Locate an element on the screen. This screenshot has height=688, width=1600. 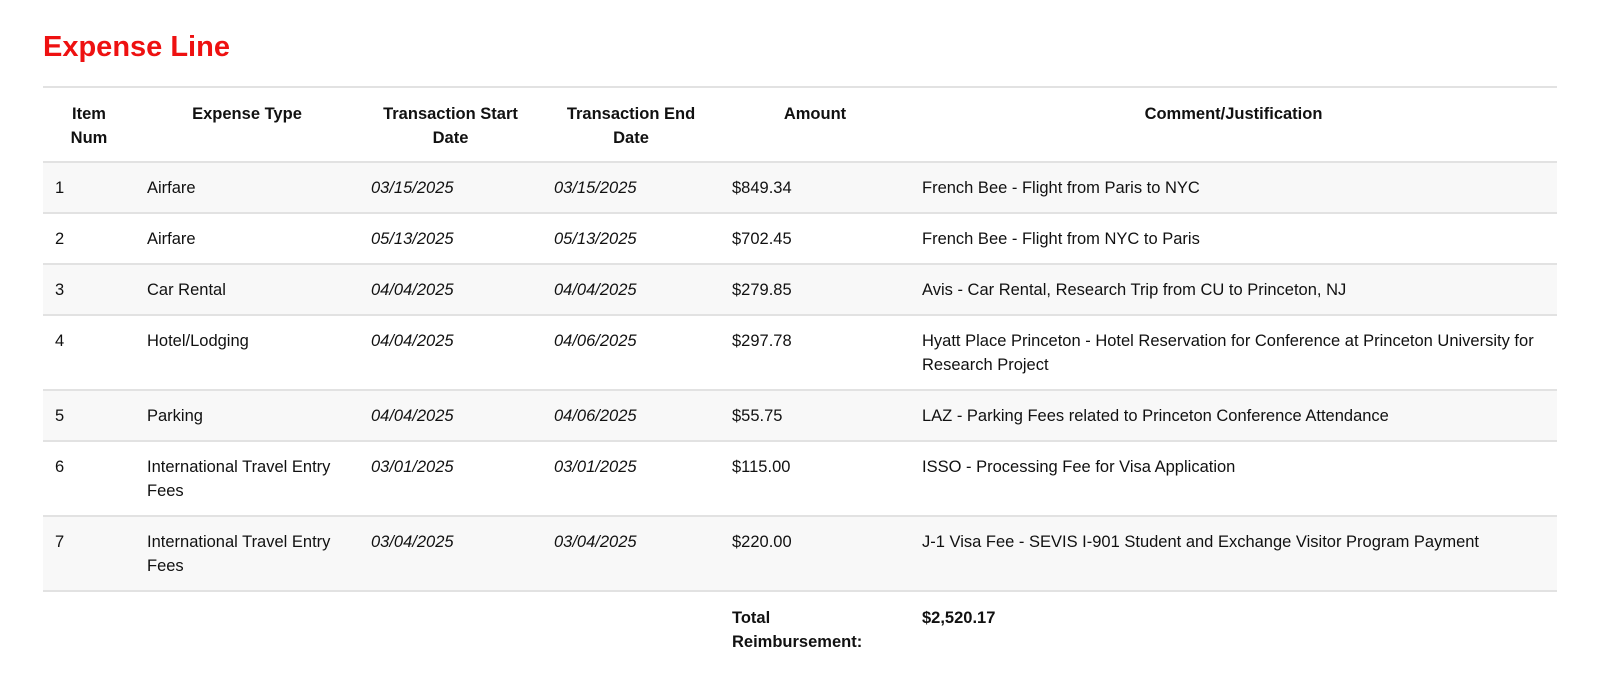
end-date-cell: 03/01/2025 is located at coordinates (631, 479).